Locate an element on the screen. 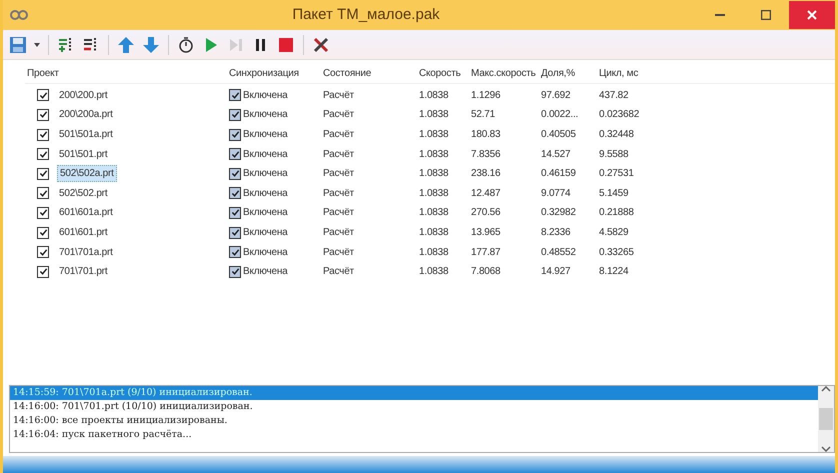 Image resolution: width=838 pixels, height=473 pixels. window-title: Пакет ТМ_малое.pak is located at coordinates (366, 14).